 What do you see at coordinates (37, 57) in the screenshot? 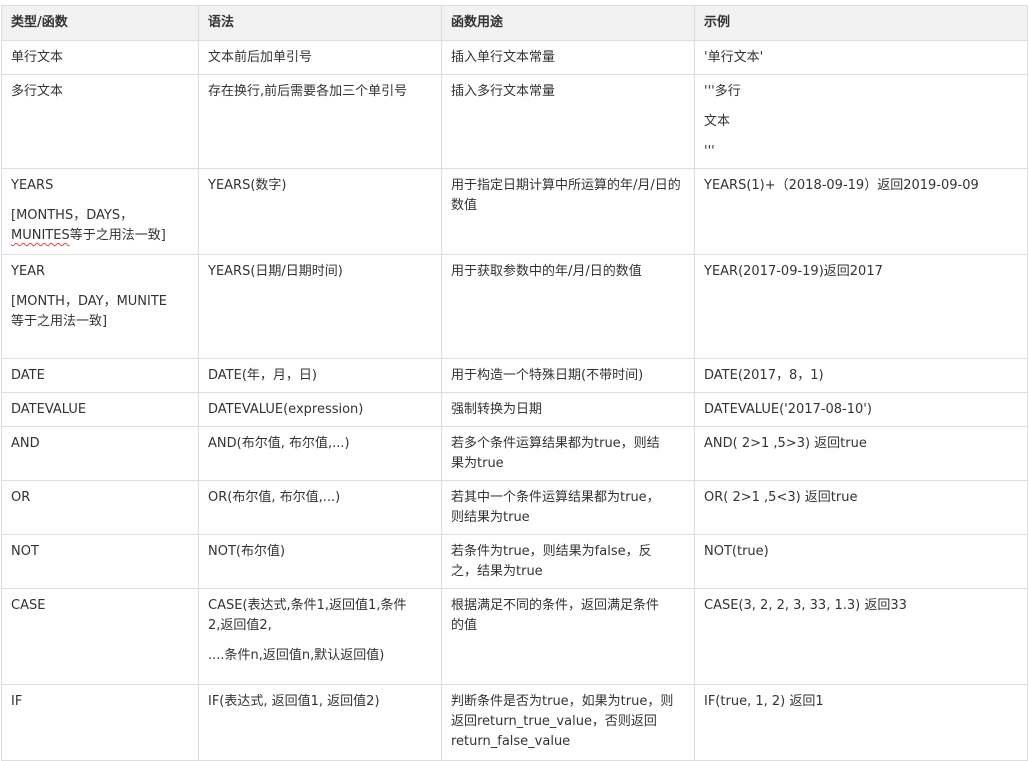
I see `cell-text: 单行文本` at bounding box center [37, 57].